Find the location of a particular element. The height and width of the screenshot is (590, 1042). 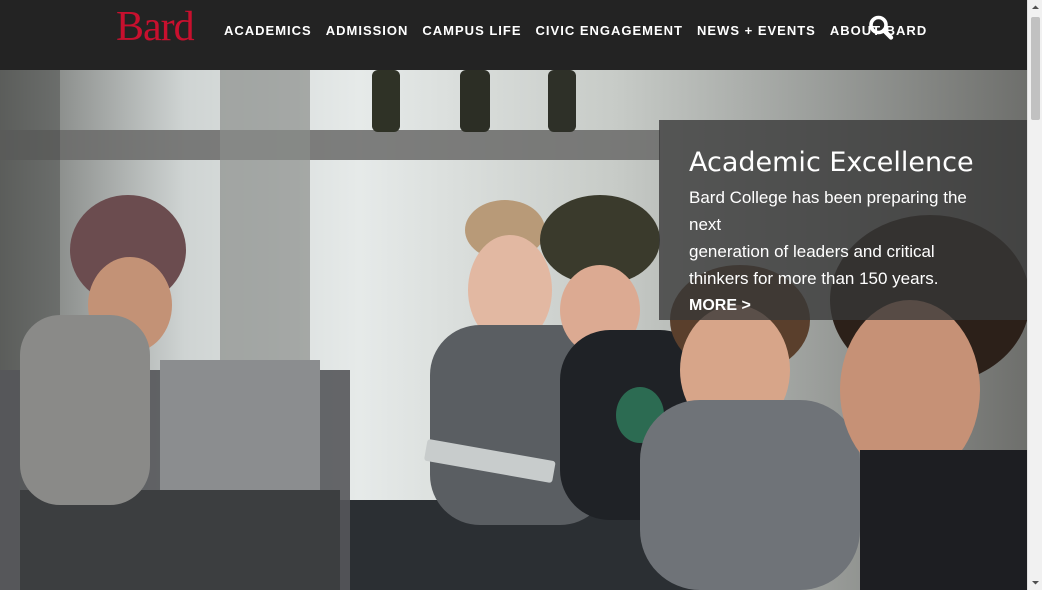

nav-news-events: NEWS + EVENTS is located at coordinates (756, 31).